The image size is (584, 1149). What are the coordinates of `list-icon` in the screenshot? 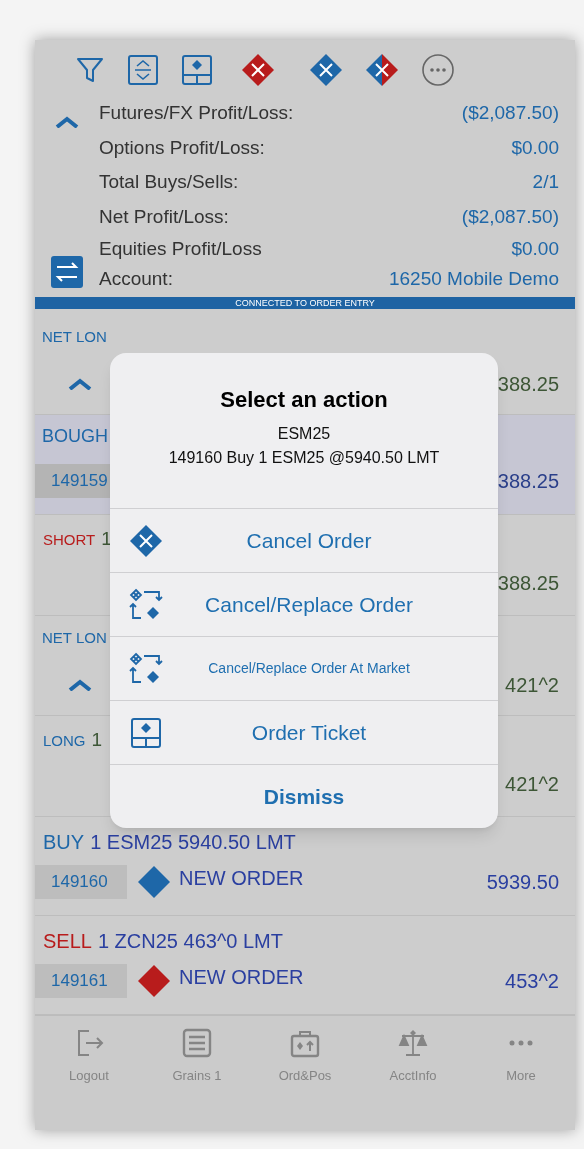 It's located at (197, 1043).